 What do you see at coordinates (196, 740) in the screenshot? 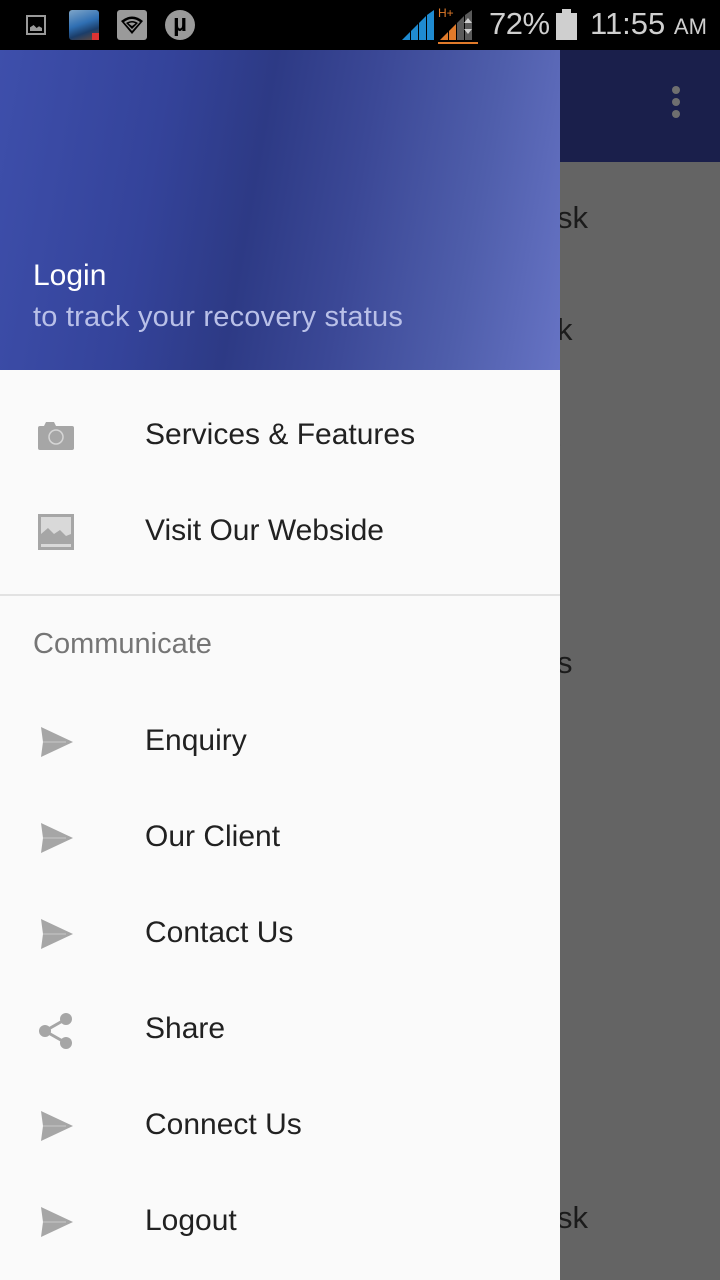
I see `menu-item-label: Enquiry` at bounding box center [196, 740].